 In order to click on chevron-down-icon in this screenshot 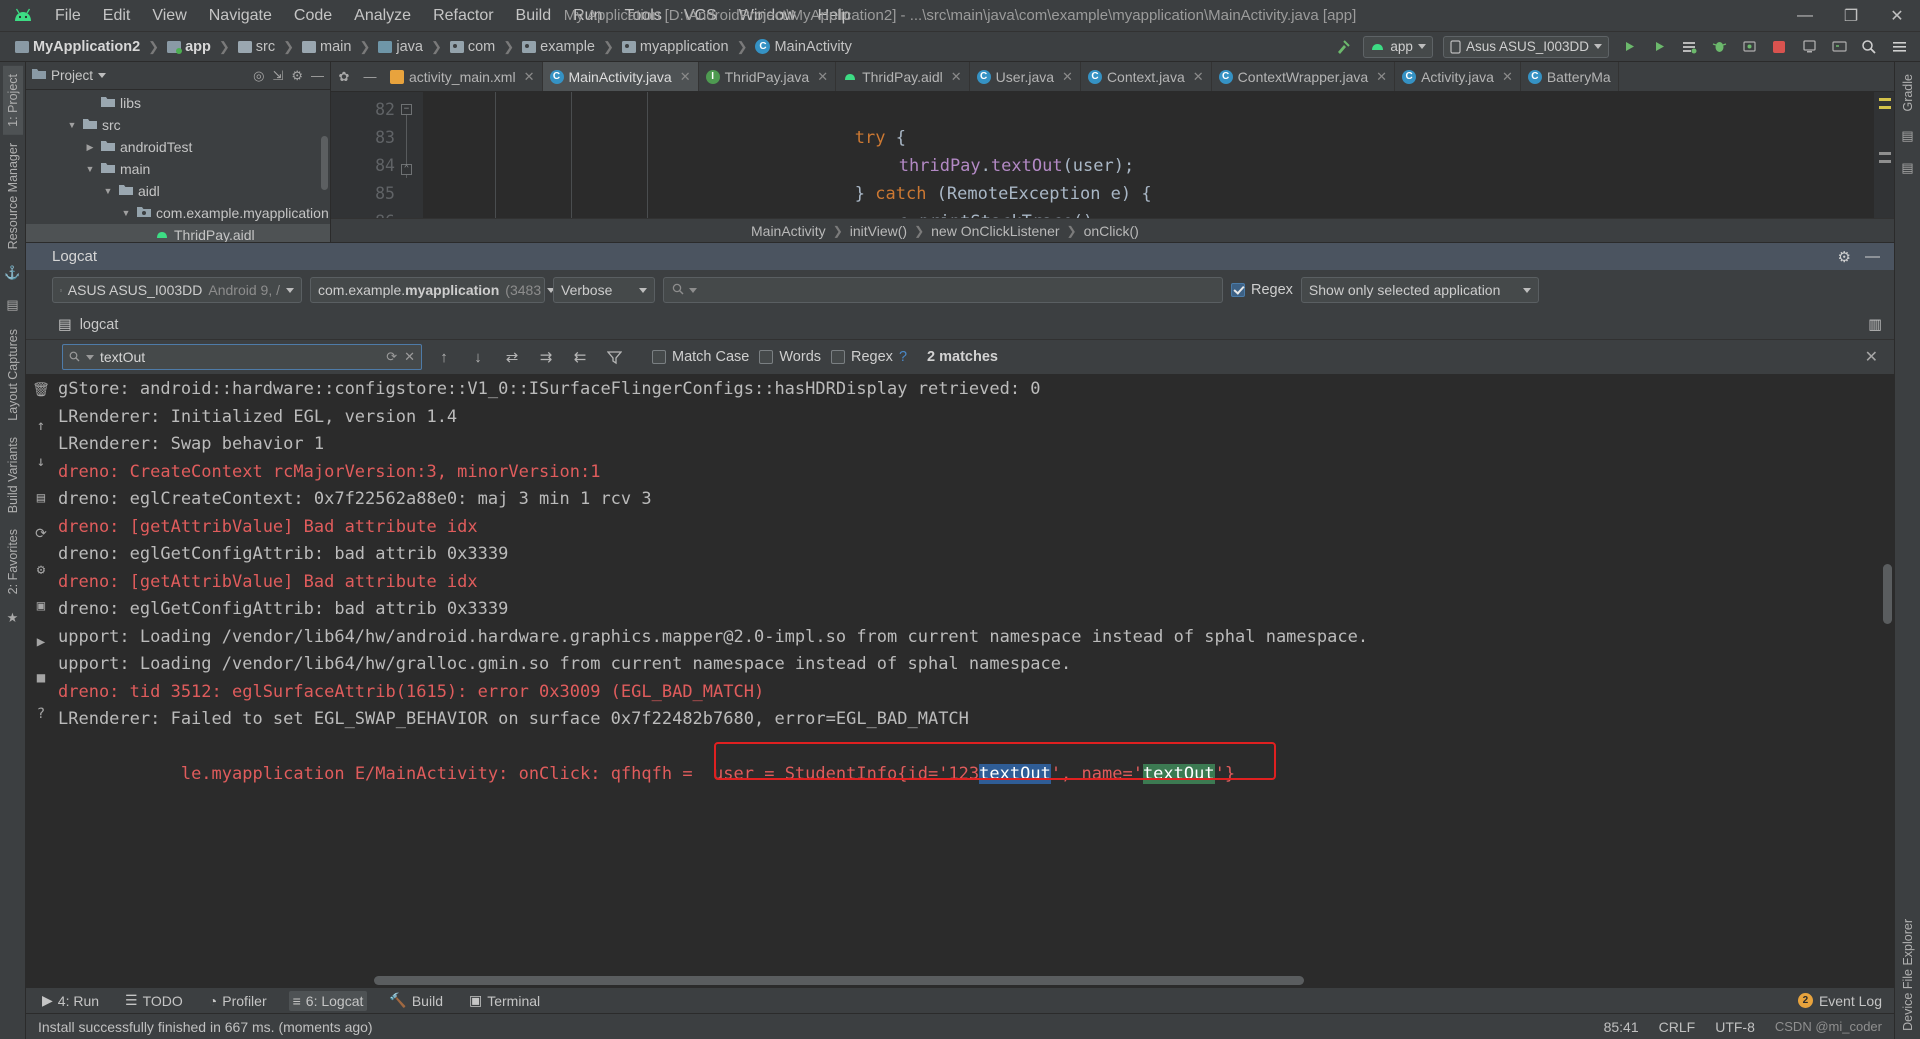, I will do `click(693, 290)`.